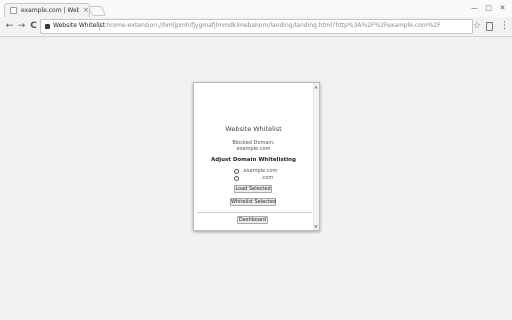 Image resolution: width=512 pixels, height=320 pixels. I want to click on forward-arrow-icon: →, so click(21, 26).